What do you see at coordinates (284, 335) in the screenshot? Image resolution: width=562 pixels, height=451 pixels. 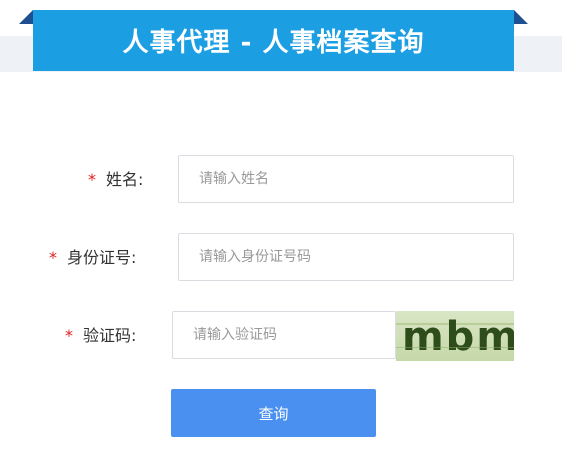 I see `captcha-input` at bounding box center [284, 335].